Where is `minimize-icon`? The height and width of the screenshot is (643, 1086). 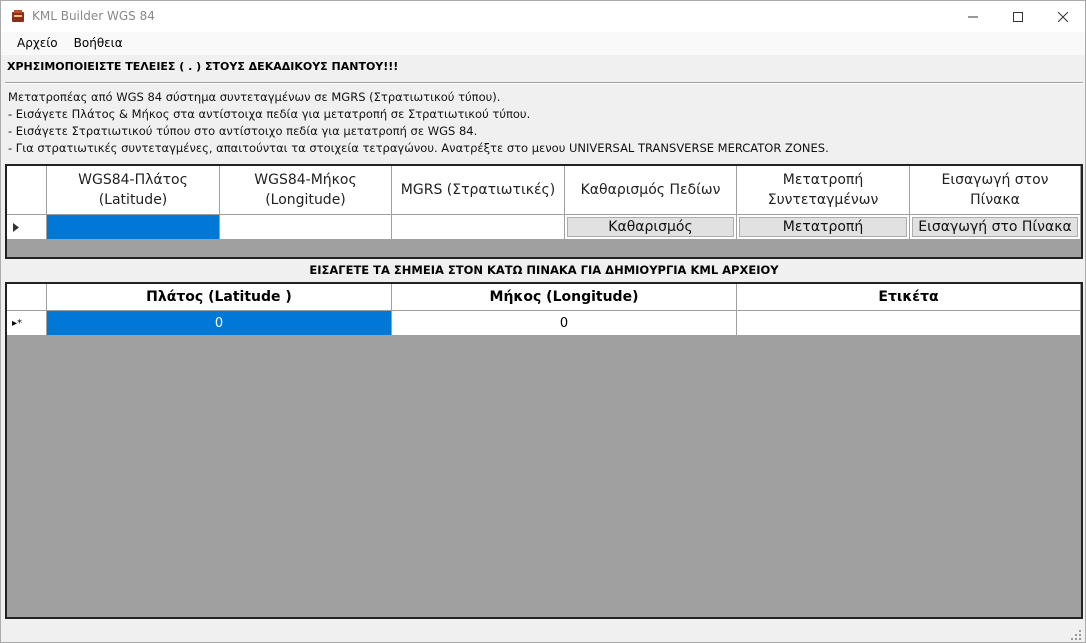
minimize-icon is located at coordinates (973, 16).